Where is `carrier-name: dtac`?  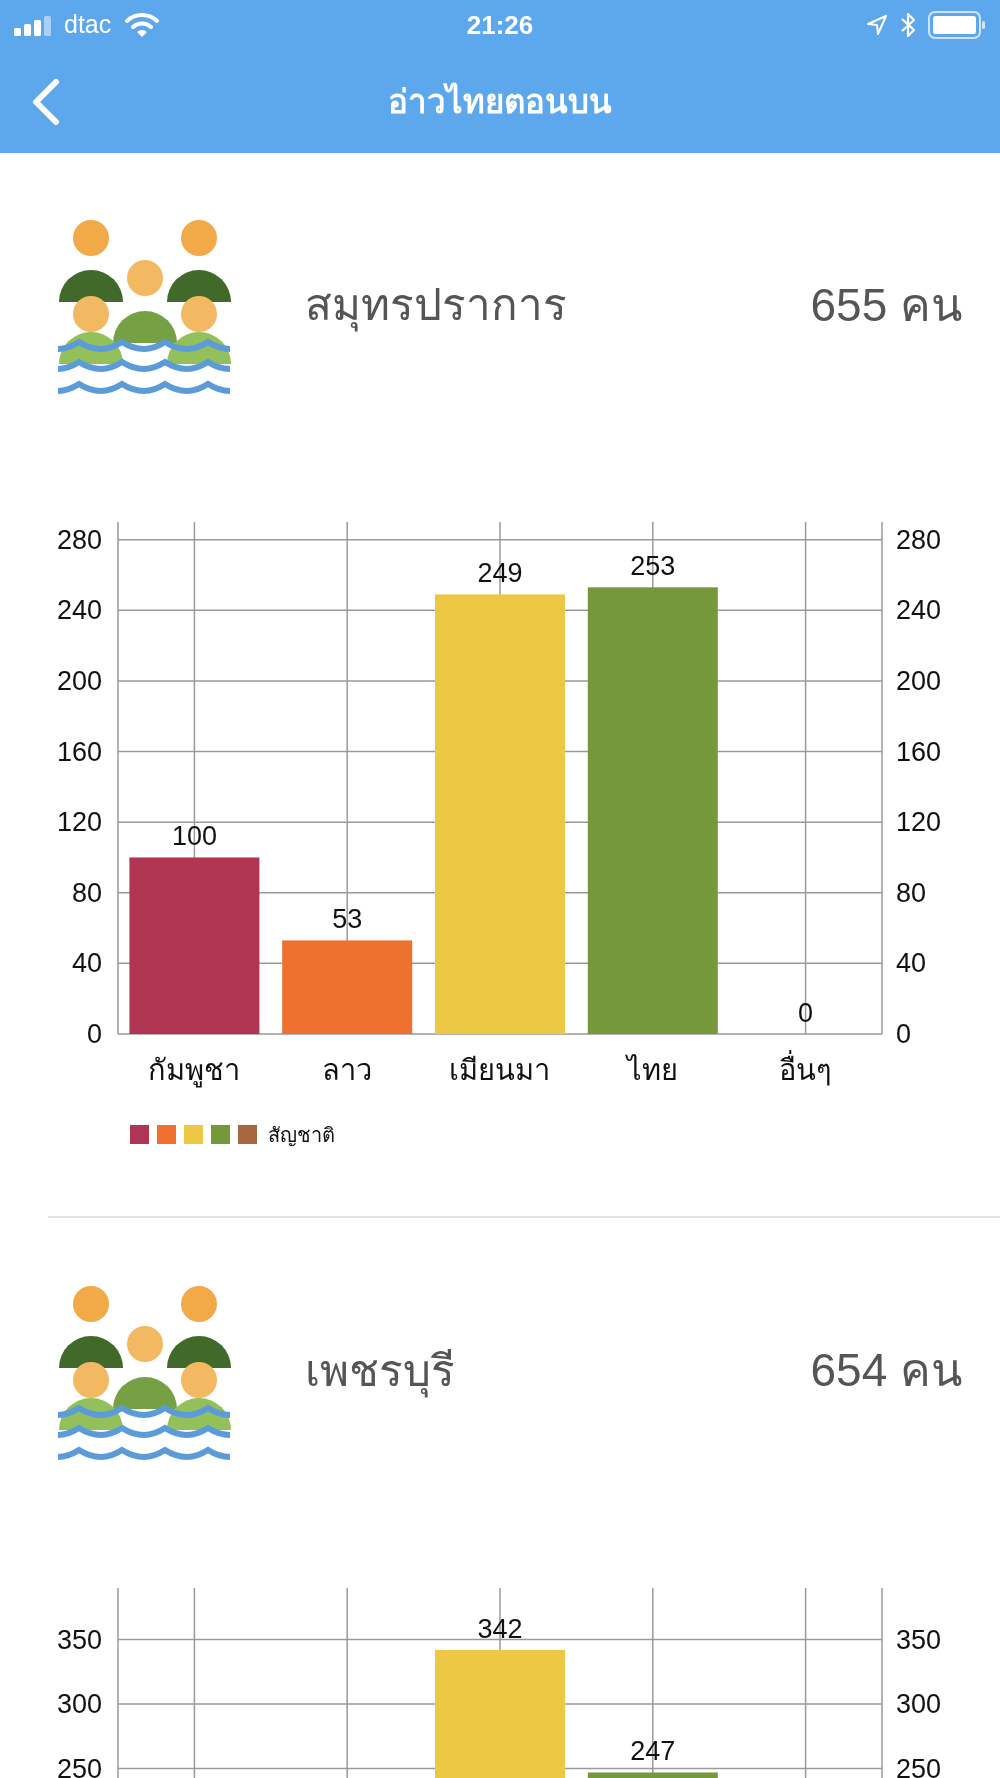
carrier-name: dtac is located at coordinates (88, 25).